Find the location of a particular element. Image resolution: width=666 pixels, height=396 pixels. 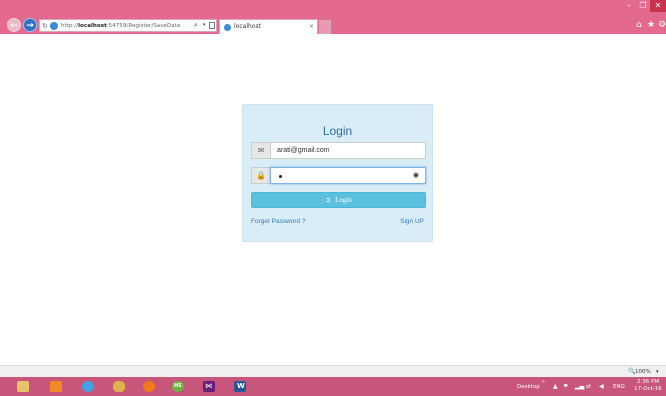

word-taskbar-button: W is located at coordinates (240, 386).